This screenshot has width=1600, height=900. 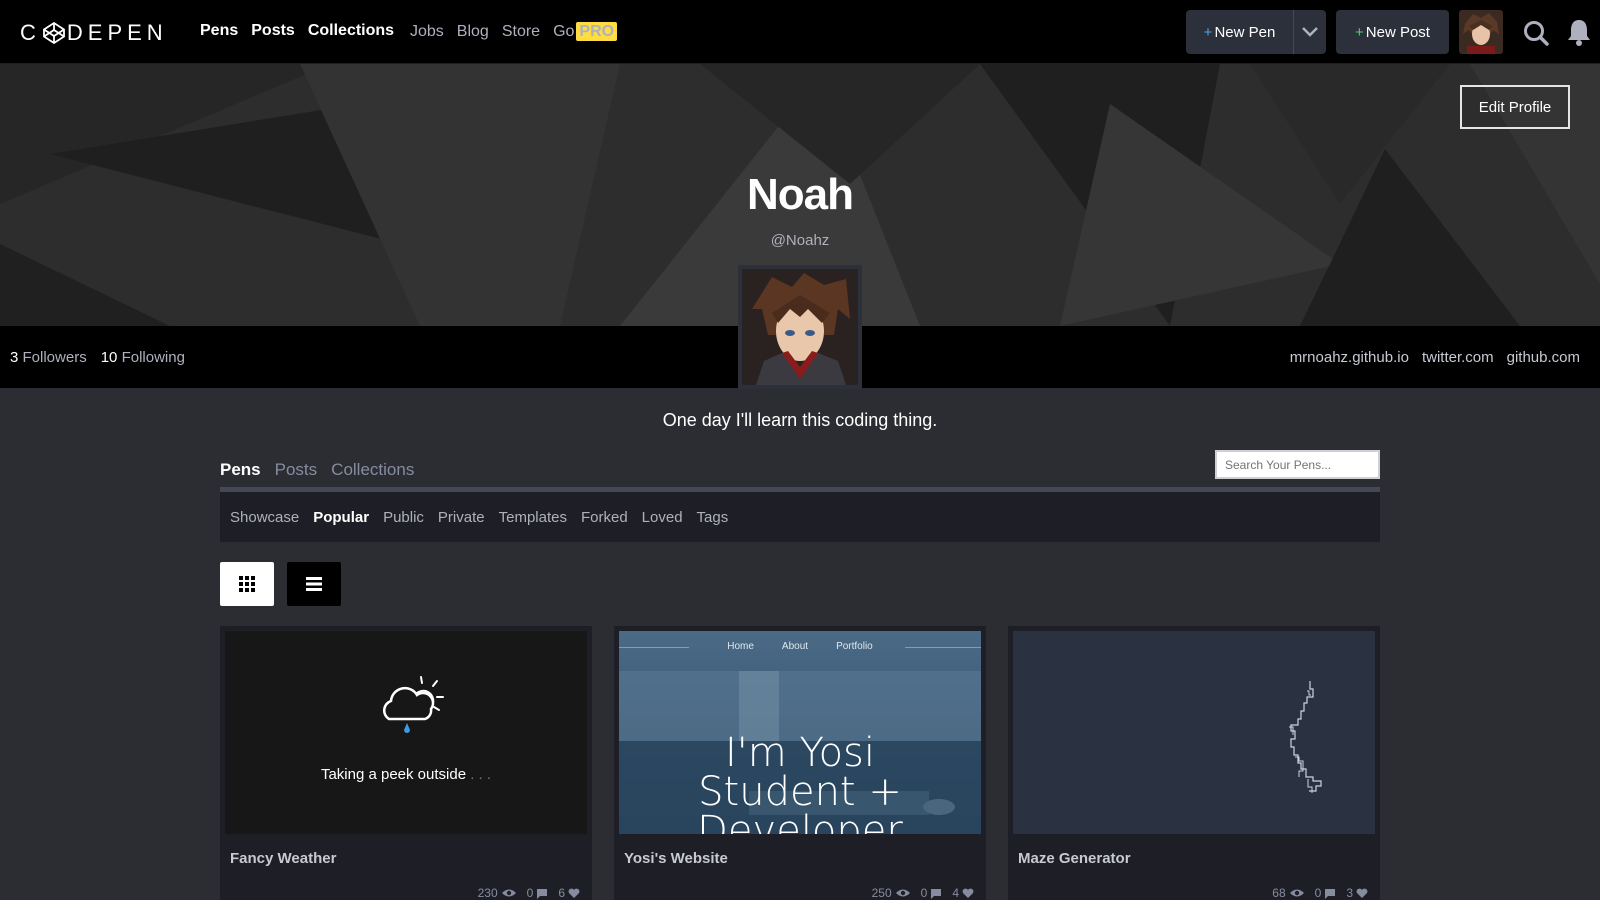 What do you see at coordinates (1458, 357) in the screenshot?
I see `twitter-link: twitter.com` at bounding box center [1458, 357].